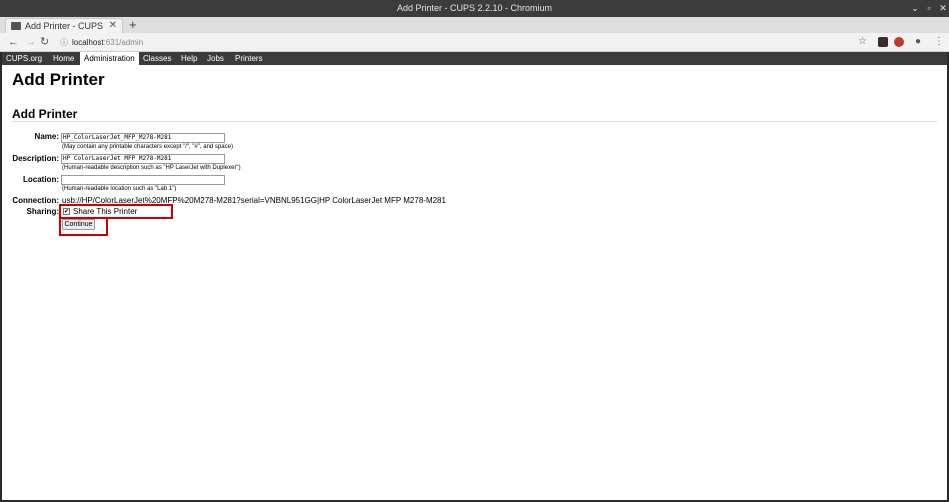 The width and height of the screenshot is (949, 502). Describe the element at coordinates (249, 58) in the screenshot. I see `nav-printers: Printers` at that location.